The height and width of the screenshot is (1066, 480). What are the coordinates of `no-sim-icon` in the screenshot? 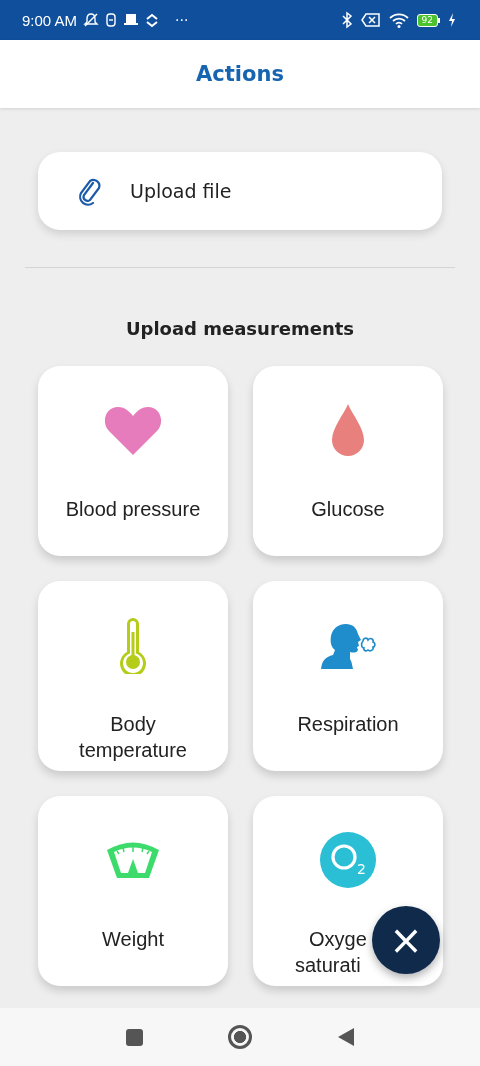 It's located at (370, 20).